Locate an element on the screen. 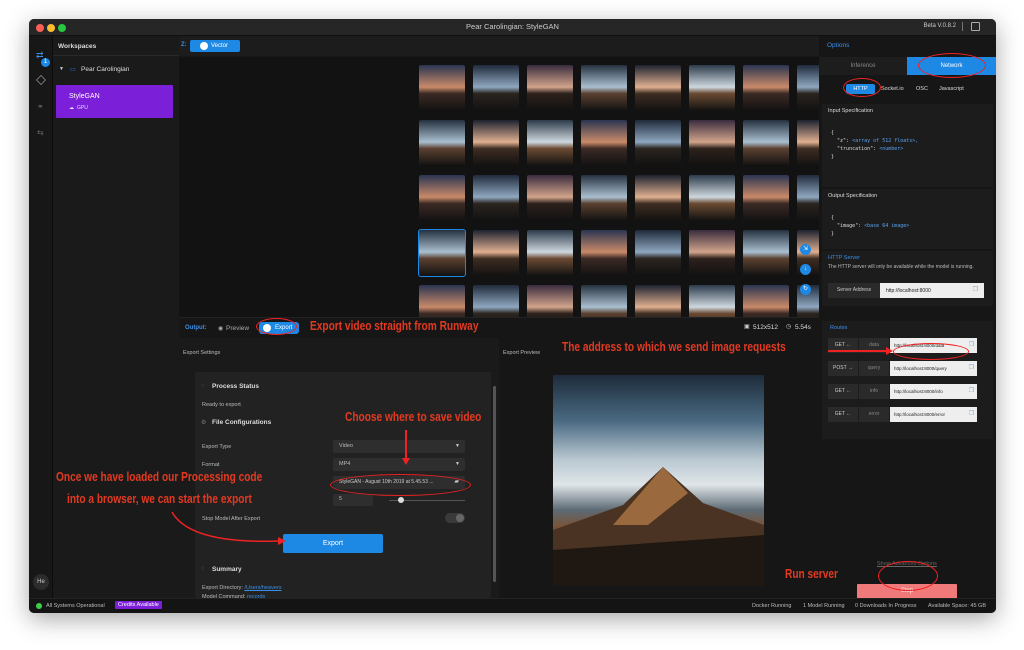 The image size is (1024, 650). fps-input: 5 is located at coordinates (353, 500).